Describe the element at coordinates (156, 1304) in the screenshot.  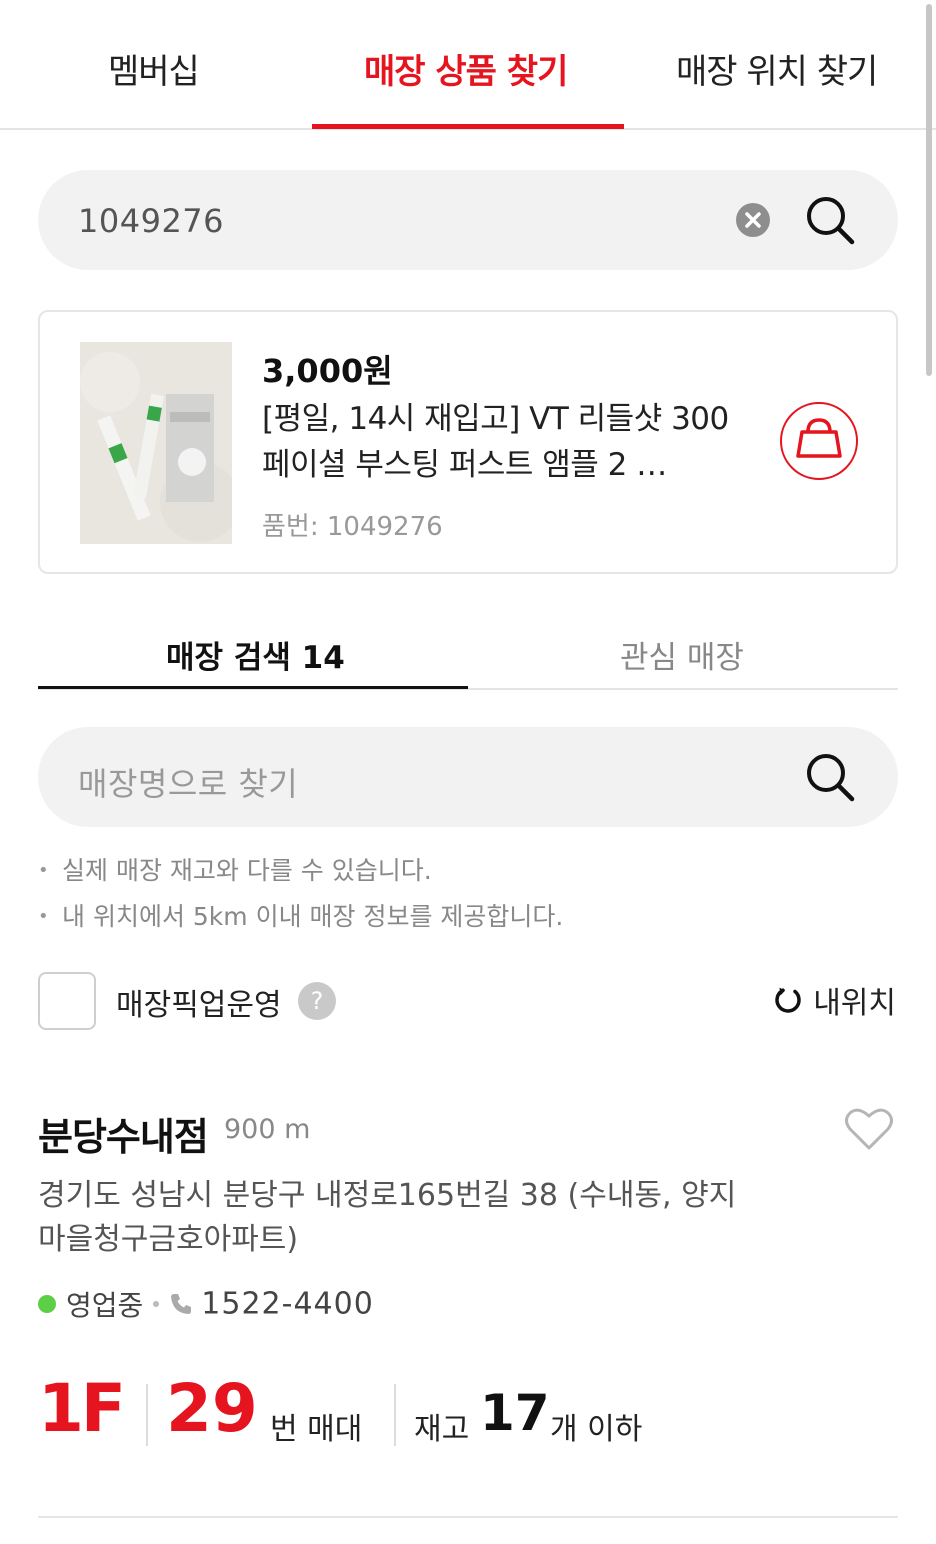
I see `separator-dot` at that location.